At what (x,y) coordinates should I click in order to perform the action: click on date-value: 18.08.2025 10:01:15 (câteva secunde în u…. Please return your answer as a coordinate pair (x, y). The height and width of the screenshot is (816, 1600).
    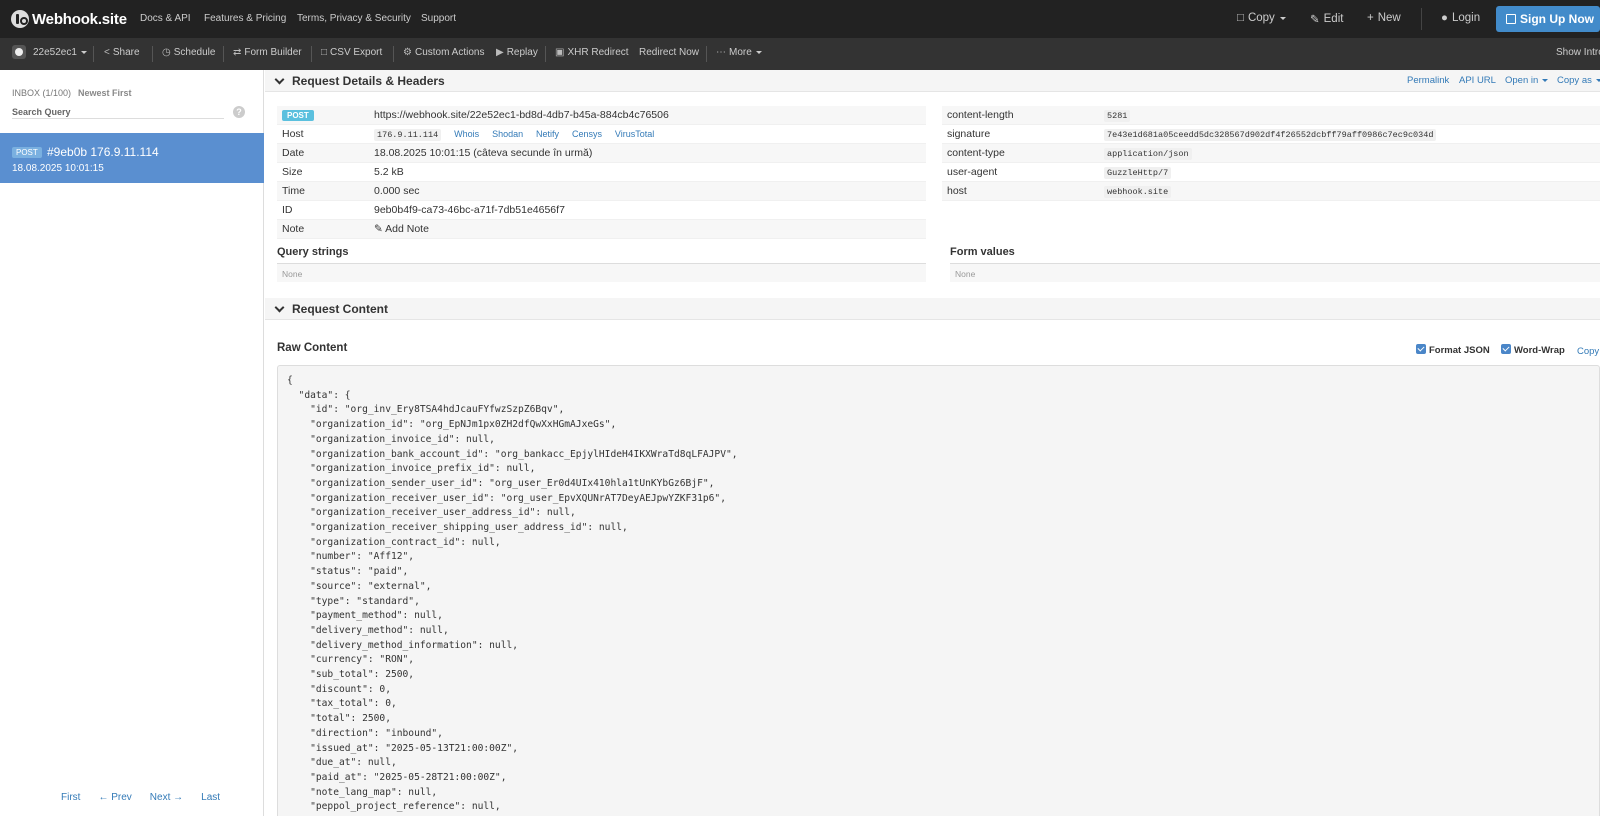
    Looking at the image, I should click on (483, 153).